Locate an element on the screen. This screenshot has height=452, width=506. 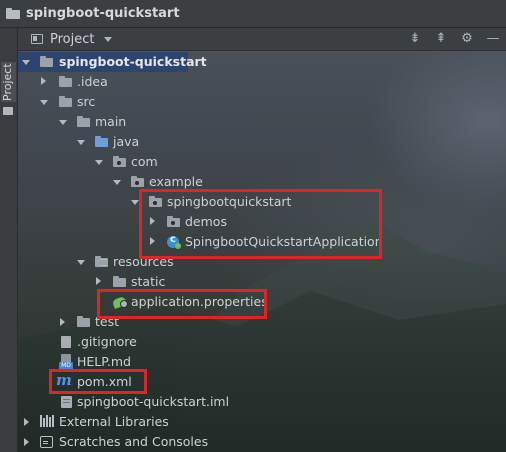
collapse-all-icon: ⇞ is located at coordinates (441, 39).